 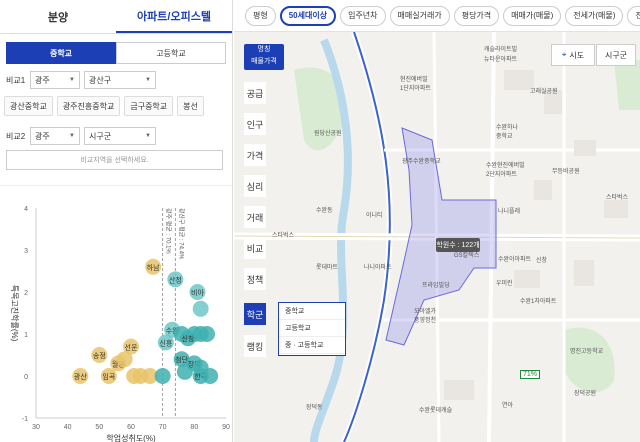 I want to click on map-label: GS칼텍스, so click(x=467, y=256).